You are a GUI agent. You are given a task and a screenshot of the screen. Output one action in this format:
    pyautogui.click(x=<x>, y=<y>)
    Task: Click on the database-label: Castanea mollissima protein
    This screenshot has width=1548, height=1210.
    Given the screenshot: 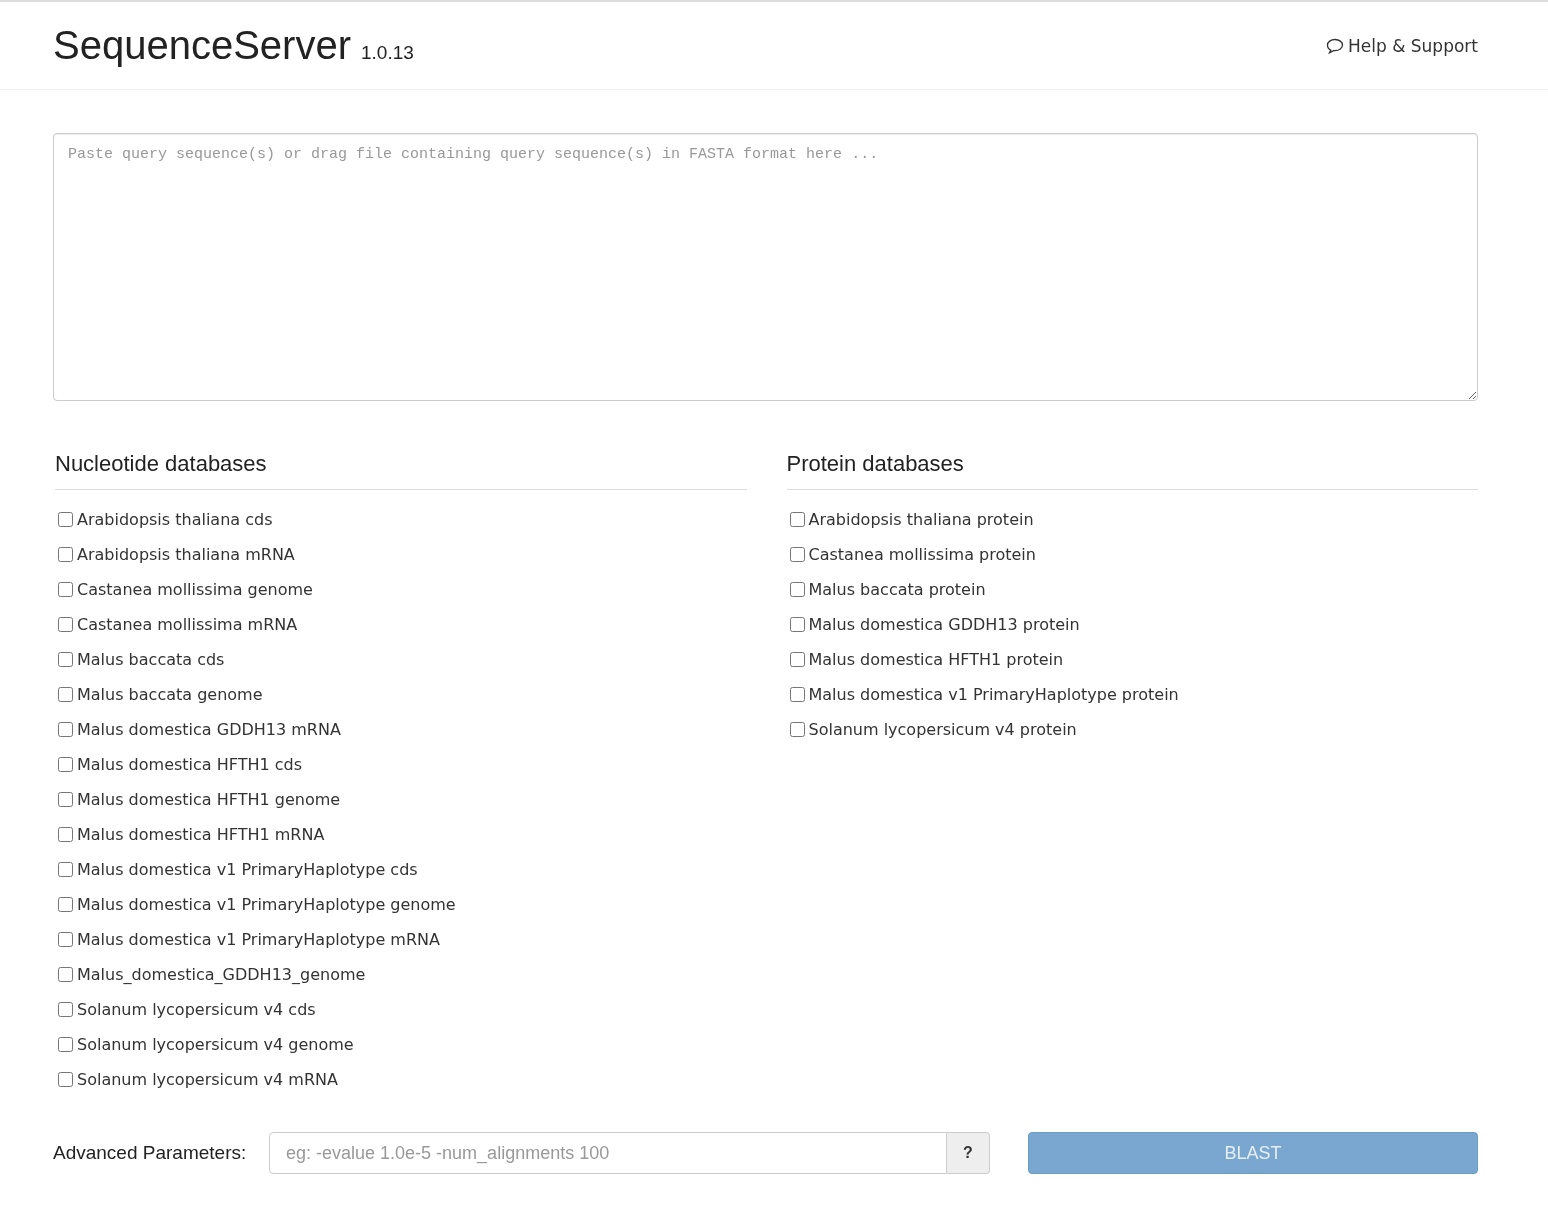 What is the action you would take?
    pyautogui.click(x=922, y=554)
    